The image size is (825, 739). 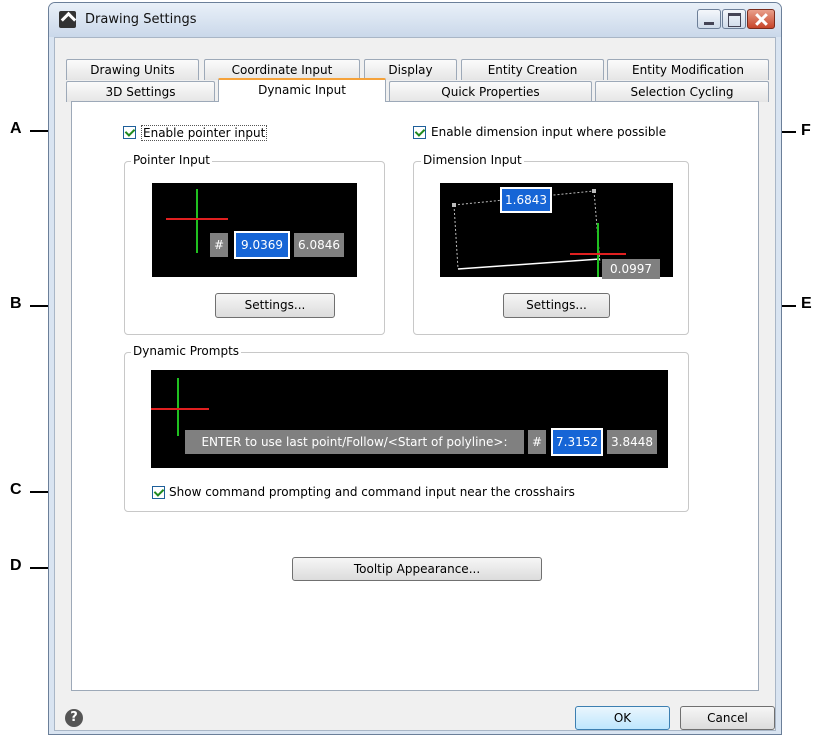 I want to click on window-title: Drawing Settings, so click(x=141, y=19).